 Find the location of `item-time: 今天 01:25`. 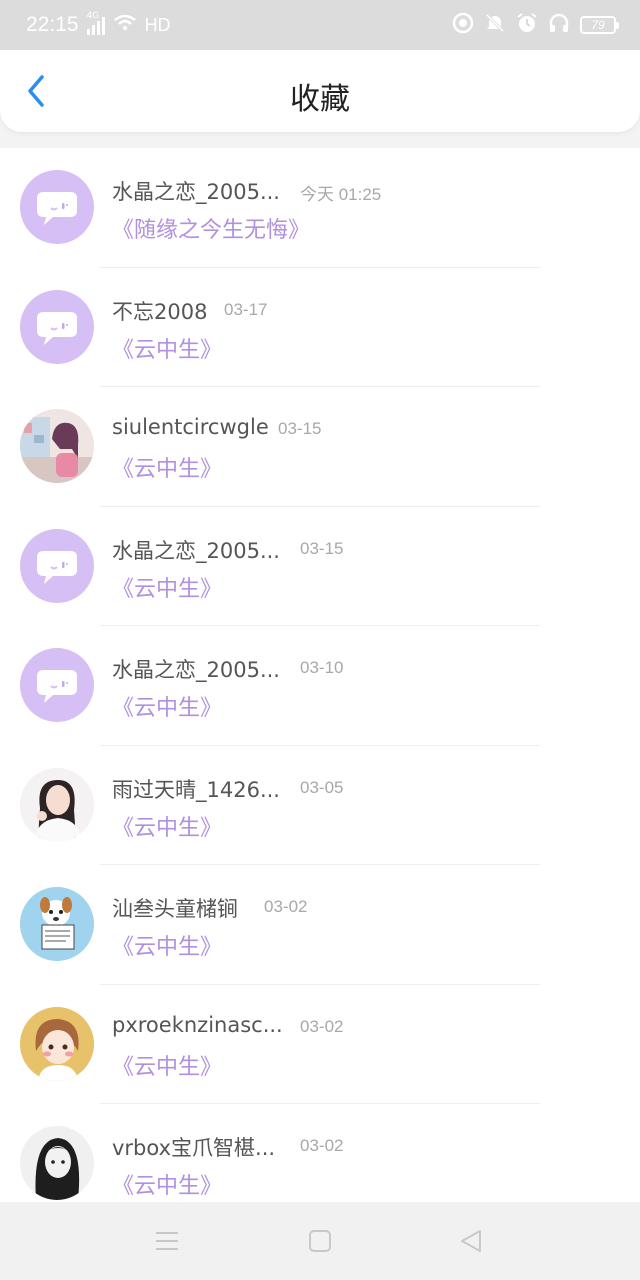

item-time: 今天 01:25 is located at coordinates (341, 194).